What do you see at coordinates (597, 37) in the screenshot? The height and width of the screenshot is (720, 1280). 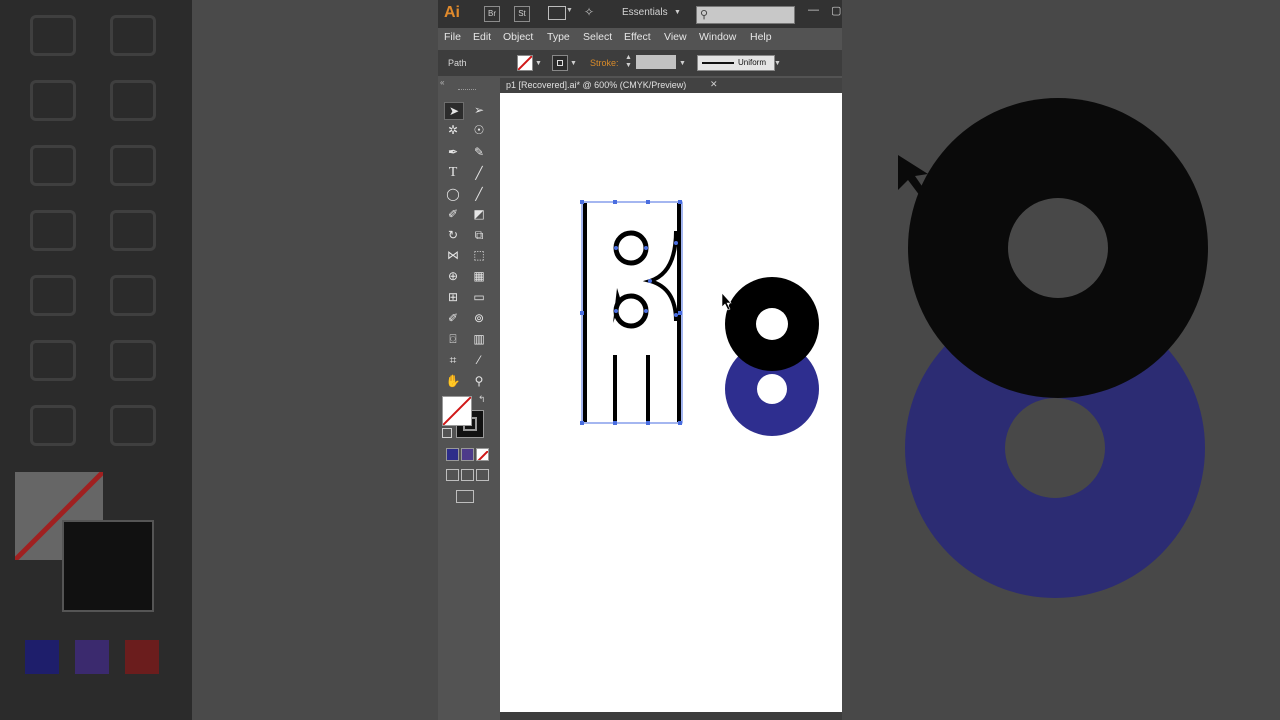 I see `menu-select: Select` at bounding box center [597, 37].